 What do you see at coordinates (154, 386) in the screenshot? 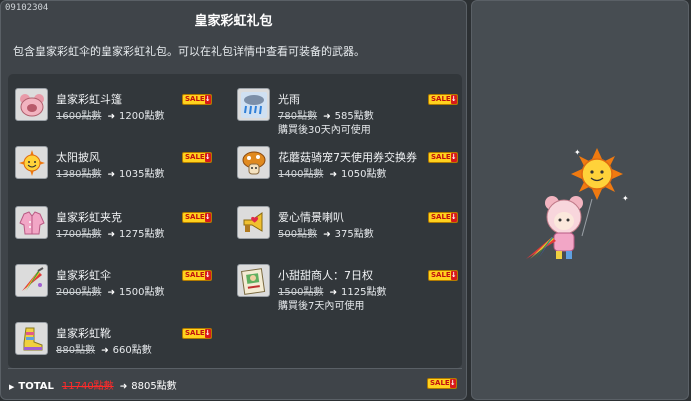
I see `total-sale-price: 8805點數` at bounding box center [154, 386].